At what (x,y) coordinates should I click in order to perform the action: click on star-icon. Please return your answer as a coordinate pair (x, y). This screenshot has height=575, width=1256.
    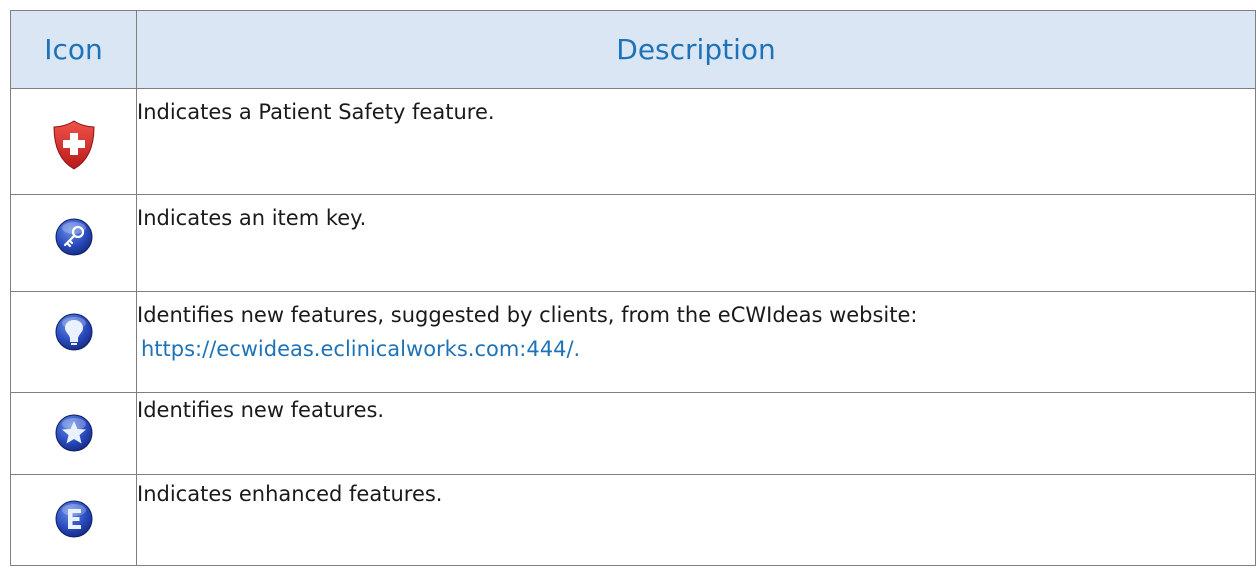
    Looking at the image, I should click on (73, 433).